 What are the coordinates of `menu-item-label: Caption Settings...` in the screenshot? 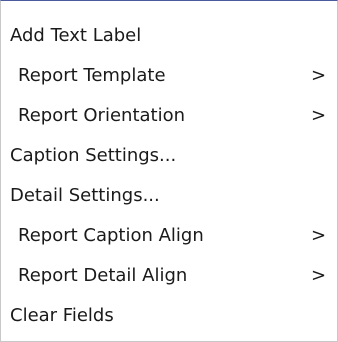 It's located at (93, 155).